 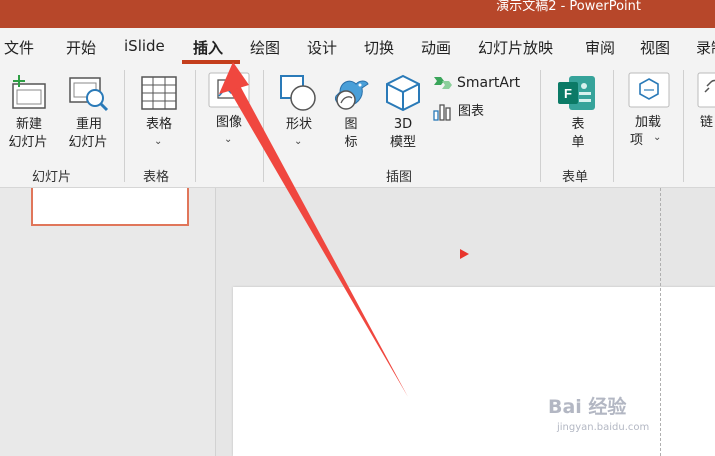 I want to click on window-title: 演示文稿2 - PowerPoint, so click(x=568, y=7).